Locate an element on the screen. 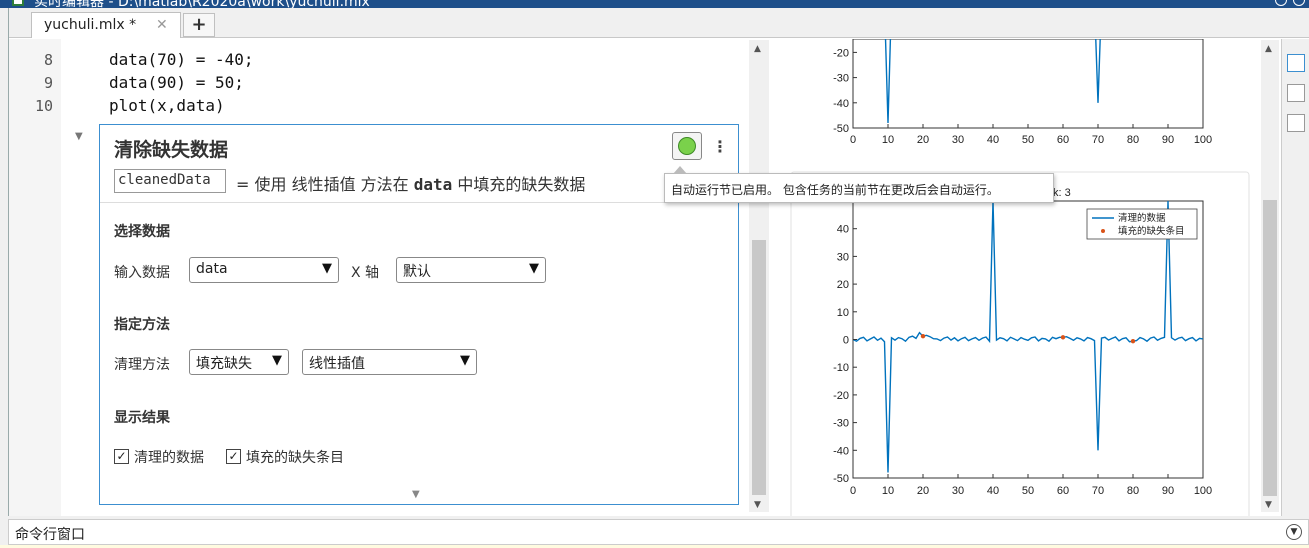 This screenshot has height=548, width=1309. autorun-status-icon is located at coordinates (687, 146).